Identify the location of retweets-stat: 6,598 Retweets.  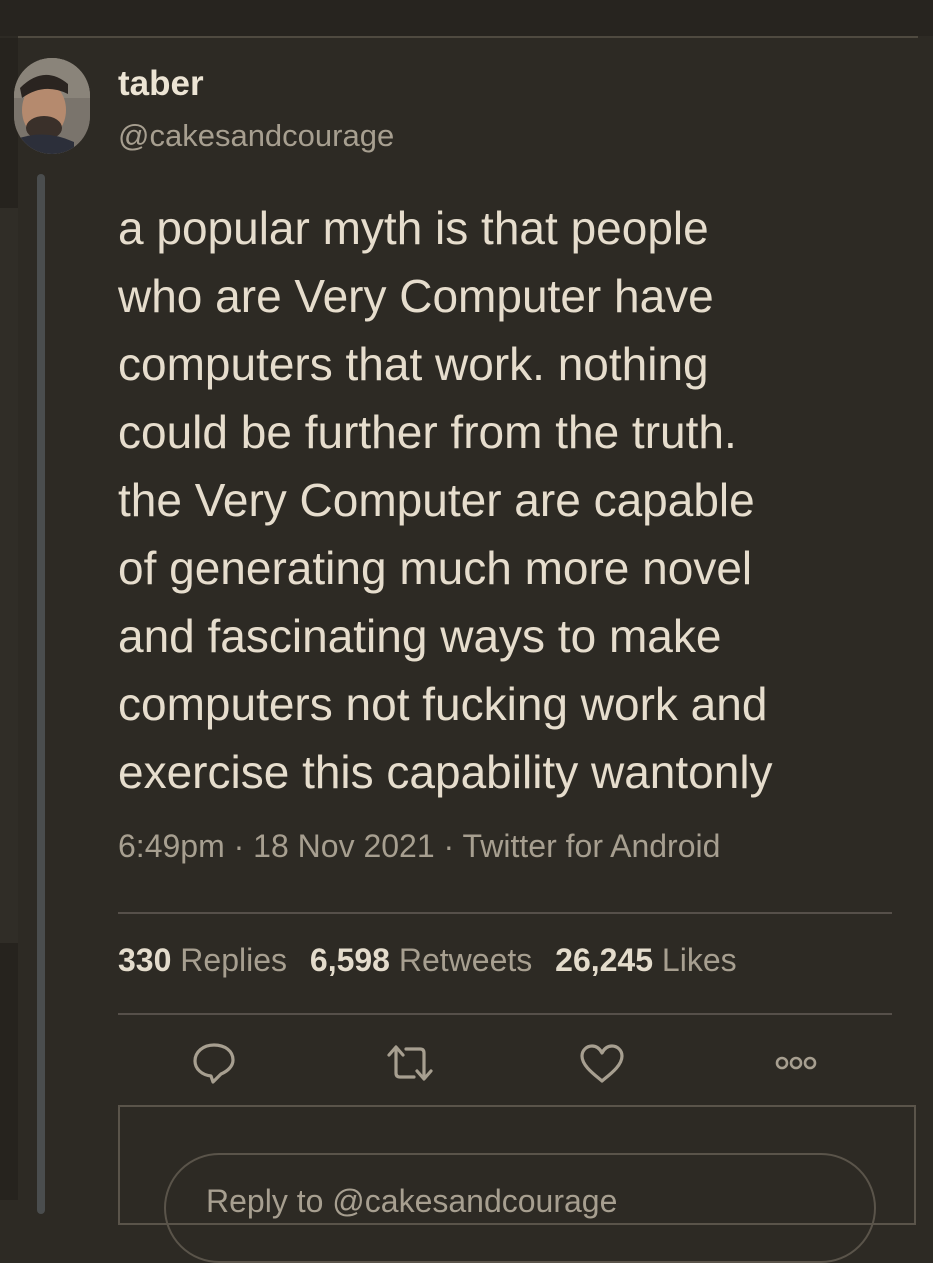
(421, 960).